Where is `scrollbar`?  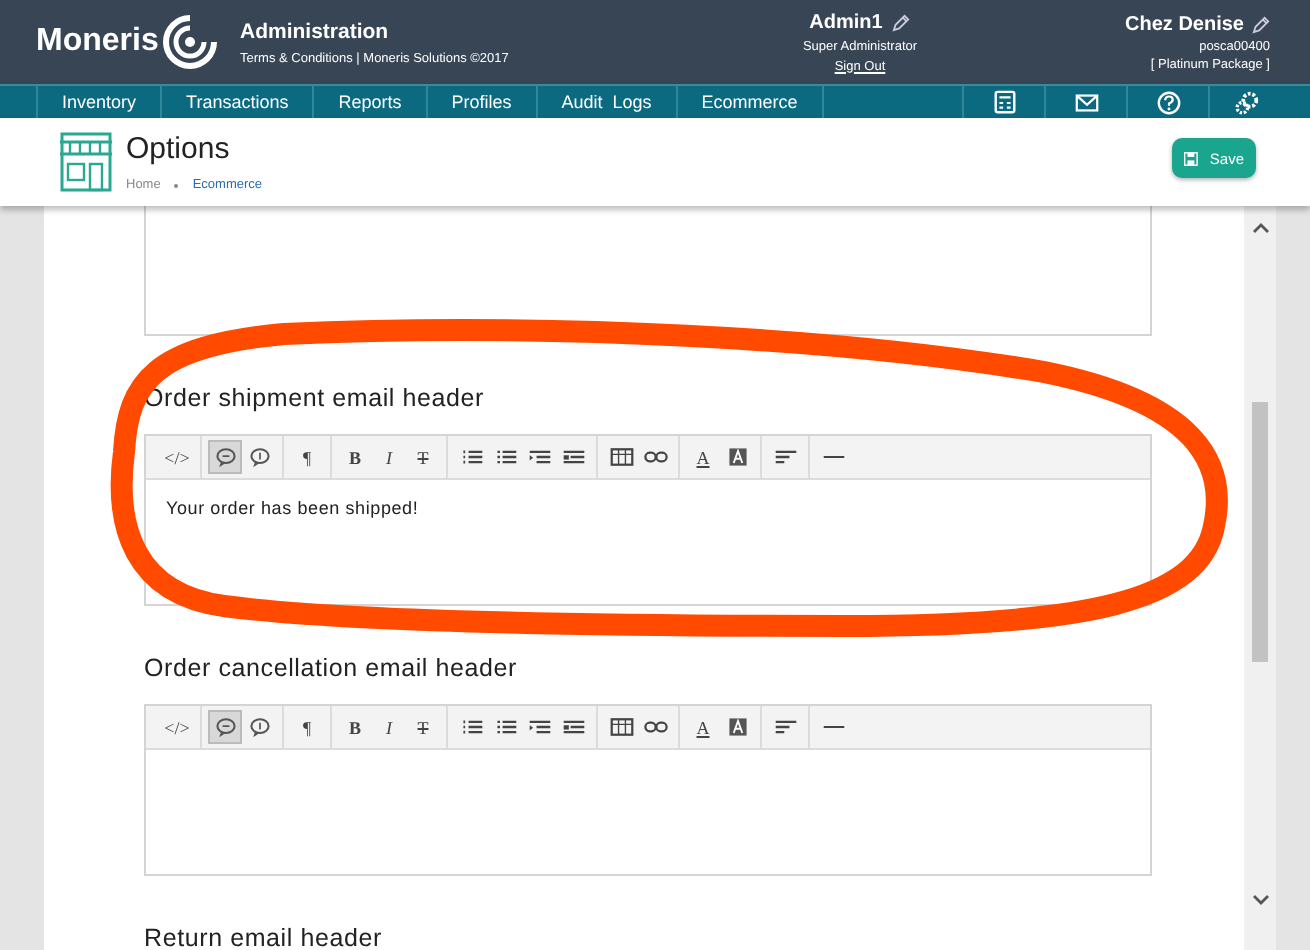 scrollbar is located at coordinates (1260, 578).